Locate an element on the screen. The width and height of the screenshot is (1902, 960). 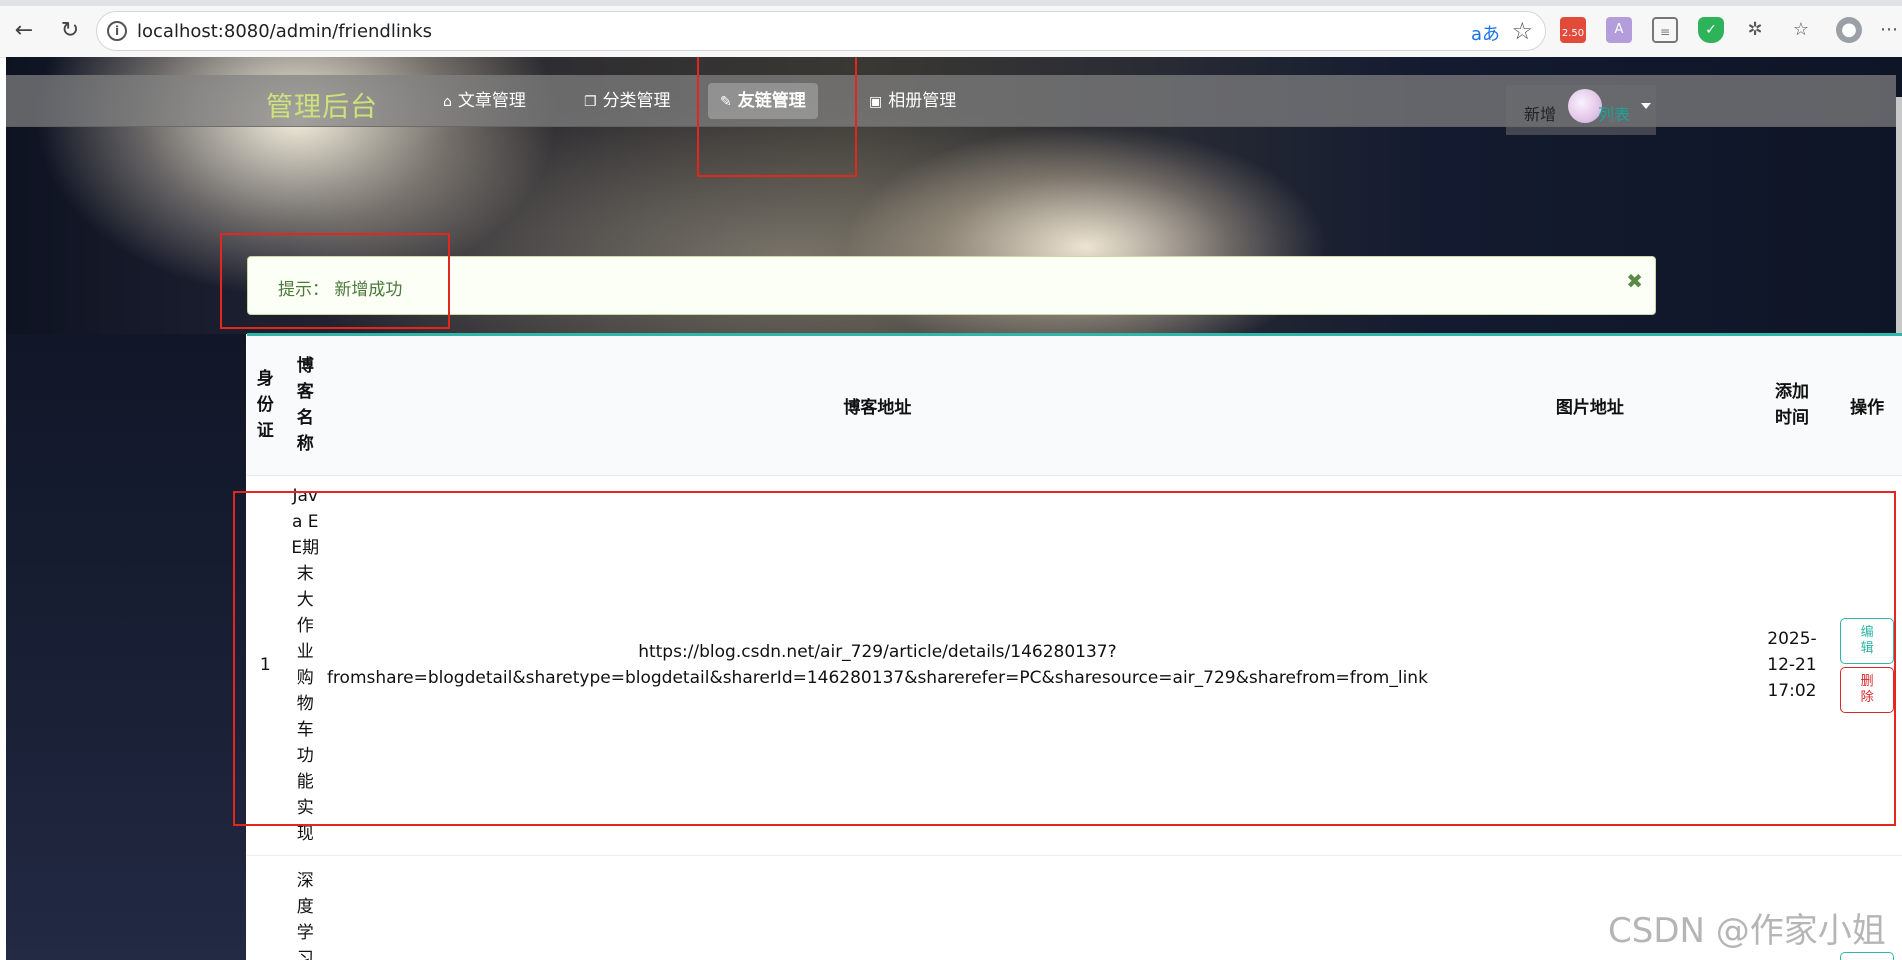
chevron-down-icon is located at coordinates (1646, 106).